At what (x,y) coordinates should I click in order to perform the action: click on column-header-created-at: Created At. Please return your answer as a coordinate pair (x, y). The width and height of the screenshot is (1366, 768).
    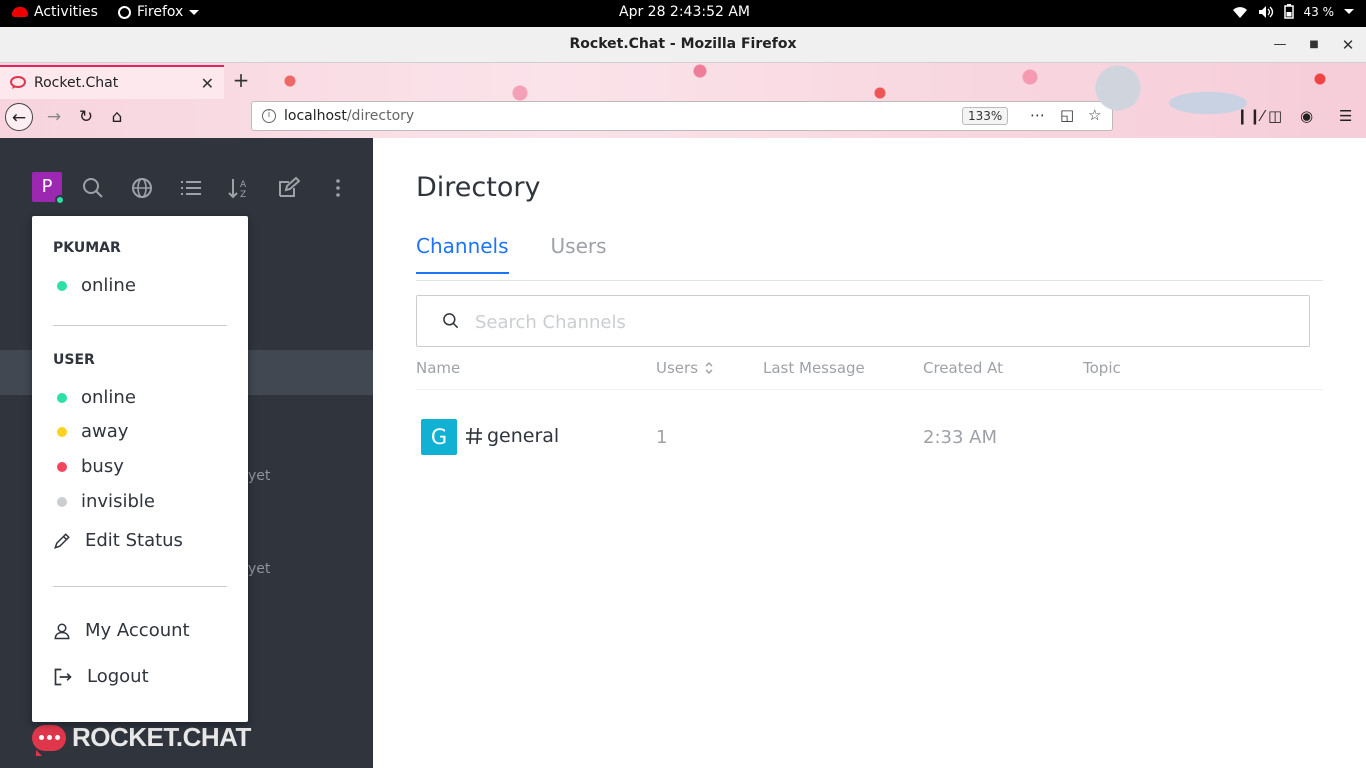
    Looking at the image, I should click on (963, 368).